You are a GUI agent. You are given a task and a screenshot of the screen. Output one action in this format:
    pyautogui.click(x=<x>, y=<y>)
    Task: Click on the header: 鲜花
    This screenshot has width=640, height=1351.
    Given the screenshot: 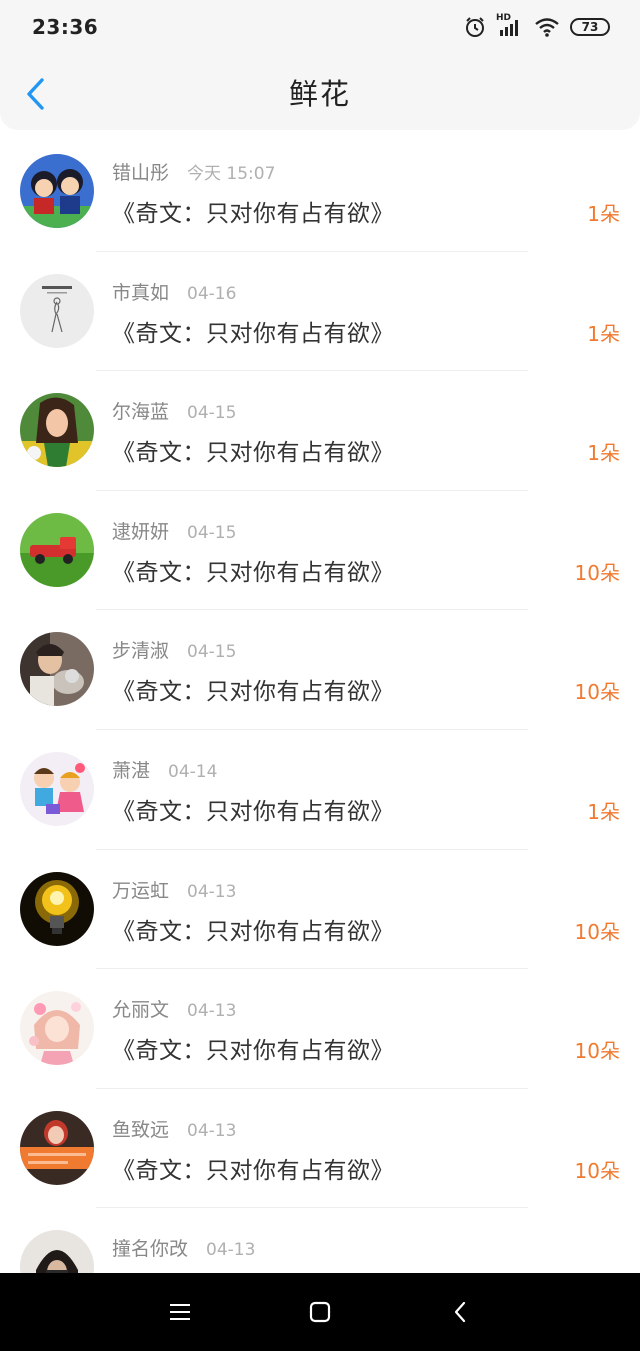 What is the action you would take?
    pyautogui.click(x=320, y=92)
    